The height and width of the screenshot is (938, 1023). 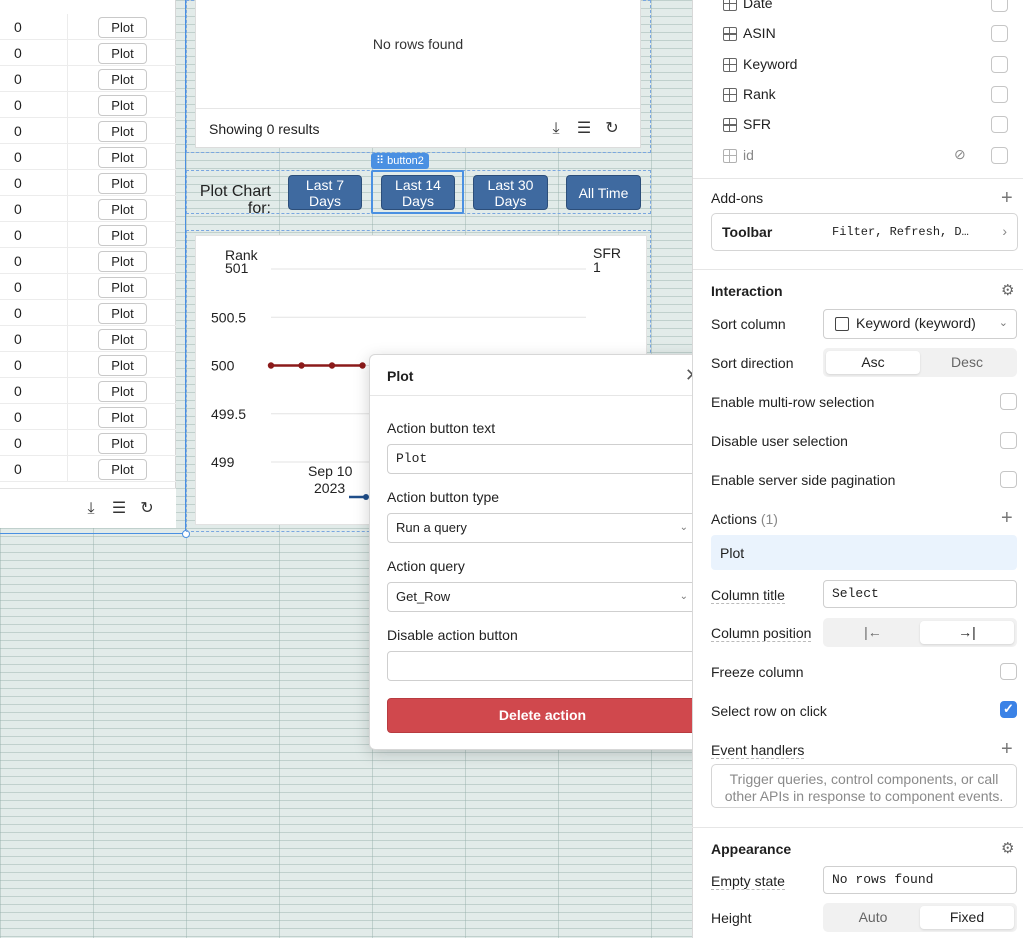 What do you see at coordinates (967, 362) in the screenshot?
I see `sort-desc-option: Desc` at bounding box center [967, 362].